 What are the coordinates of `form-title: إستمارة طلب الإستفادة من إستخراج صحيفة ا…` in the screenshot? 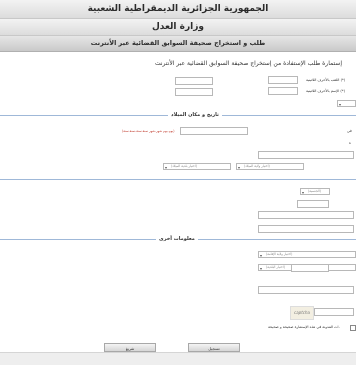 It's located at (248, 63).